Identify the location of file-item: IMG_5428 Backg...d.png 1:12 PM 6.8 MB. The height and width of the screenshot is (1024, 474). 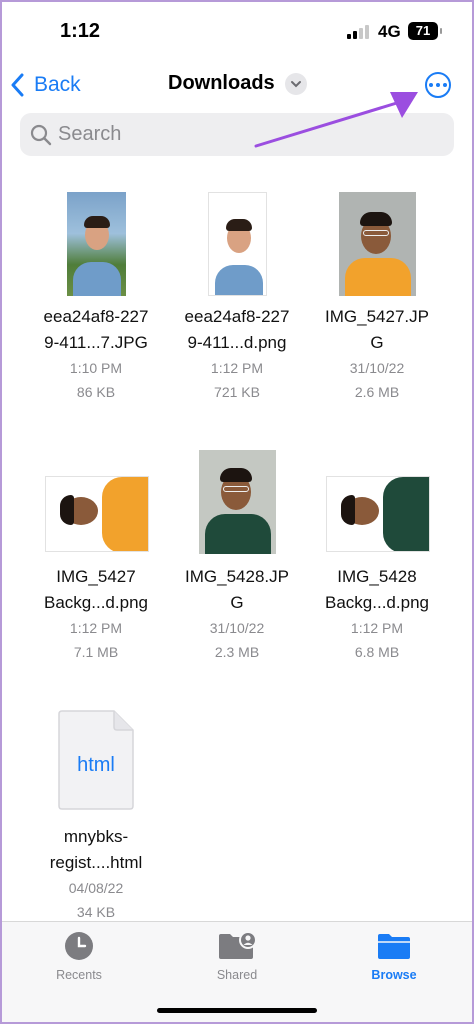
(377, 557).